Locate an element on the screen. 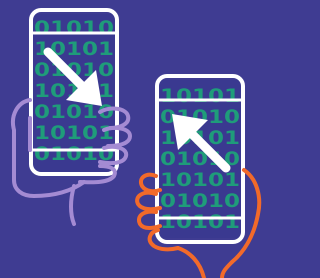  right-phone-screen-binary: 10101010101010101010101010101010101 is located at coordinates (200, 159).